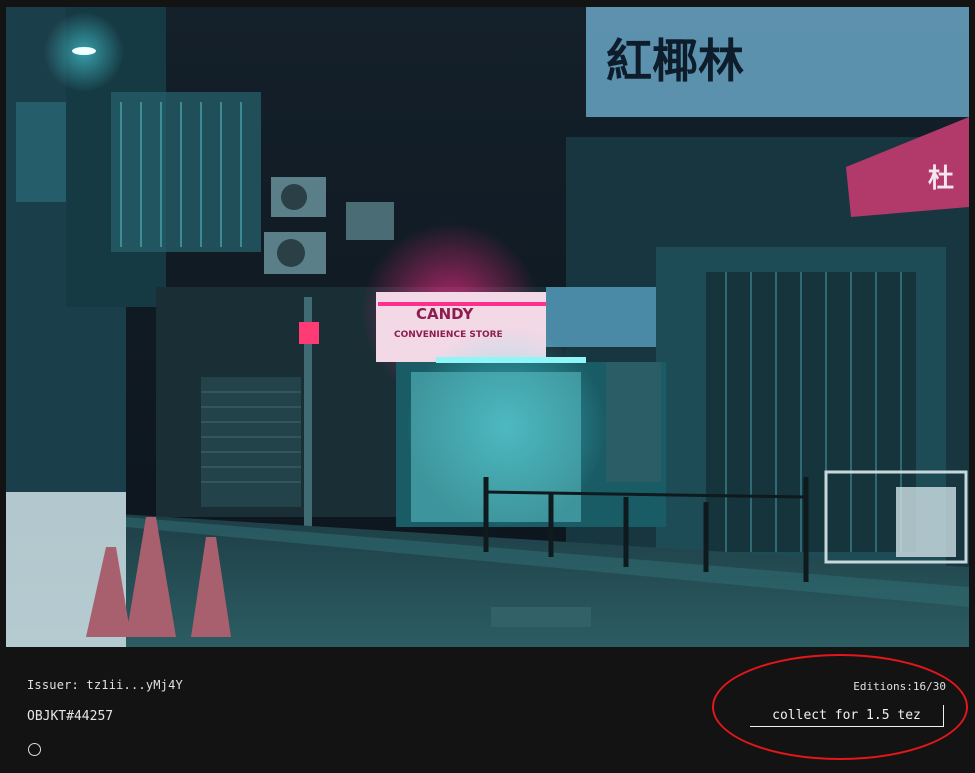 The width and height of the screenshot is (975, 773). I want to click on circle-icon, so click(34, 749).